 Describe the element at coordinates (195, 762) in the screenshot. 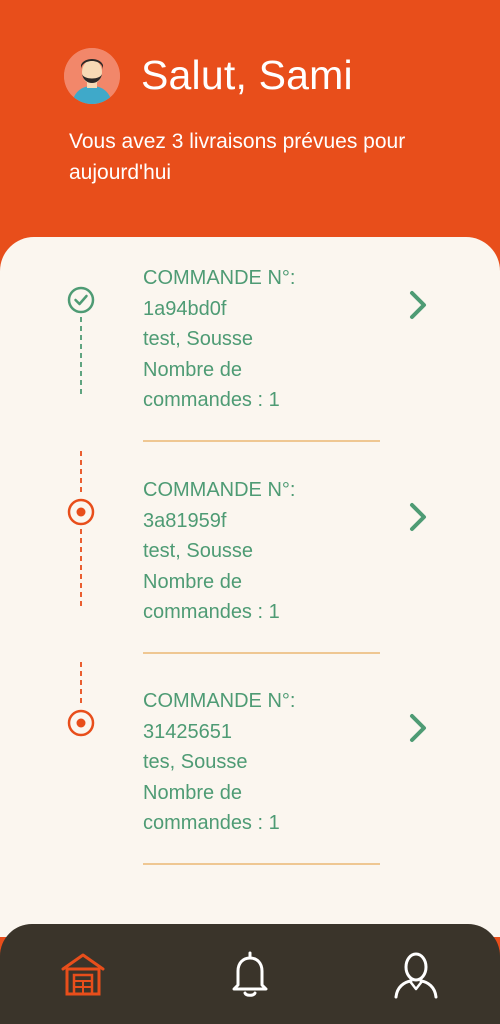

I see `order-location: tes, Sousse` at that location.